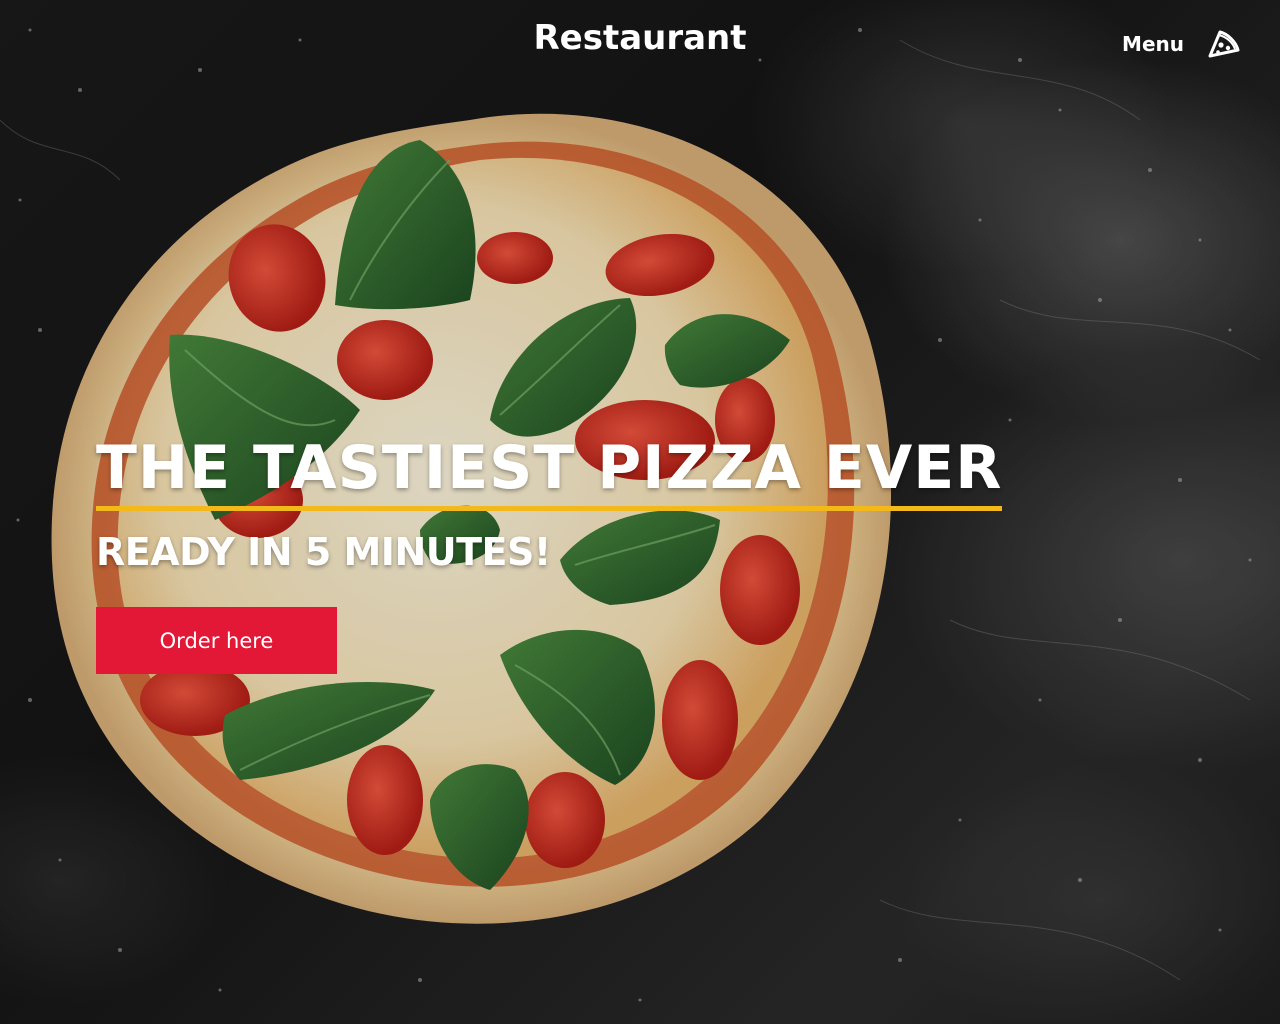  Describe the element at coordinates (216, 640) in the screenshot. I see `order-here-button: Order here` at that location.